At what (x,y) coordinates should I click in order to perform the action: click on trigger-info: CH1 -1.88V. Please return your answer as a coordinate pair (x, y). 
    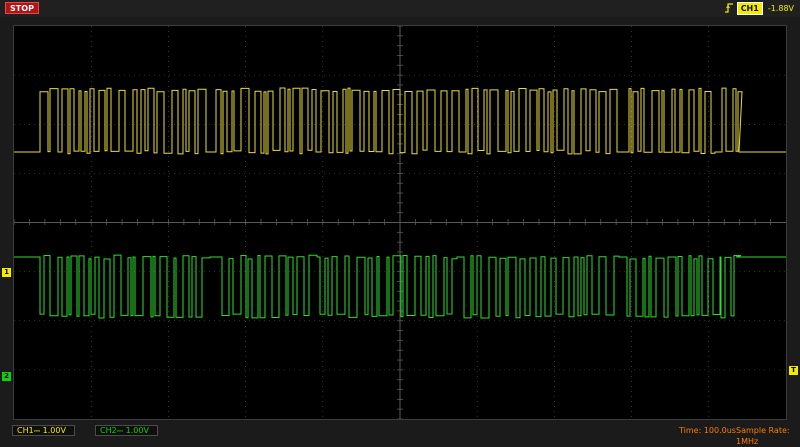
    Looking at the image, I should click on (759, 8).